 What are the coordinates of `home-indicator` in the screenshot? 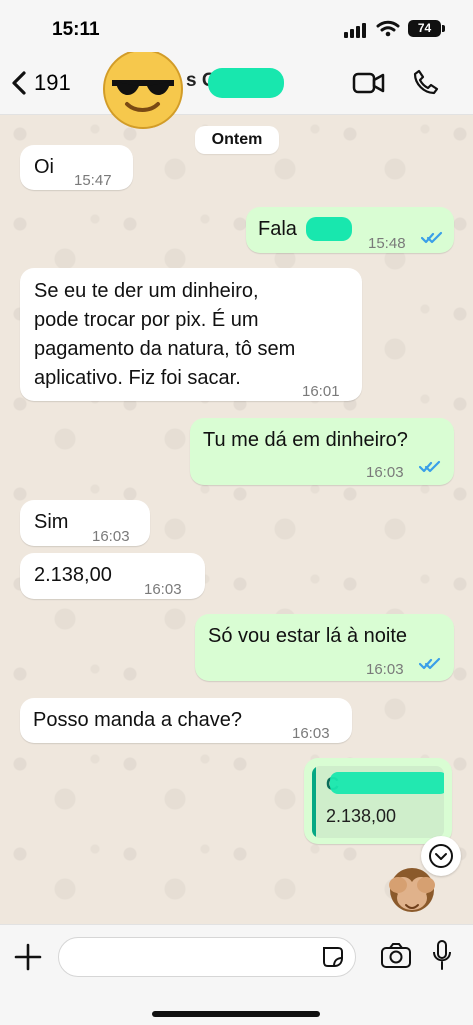 It's located at (236, 1014).